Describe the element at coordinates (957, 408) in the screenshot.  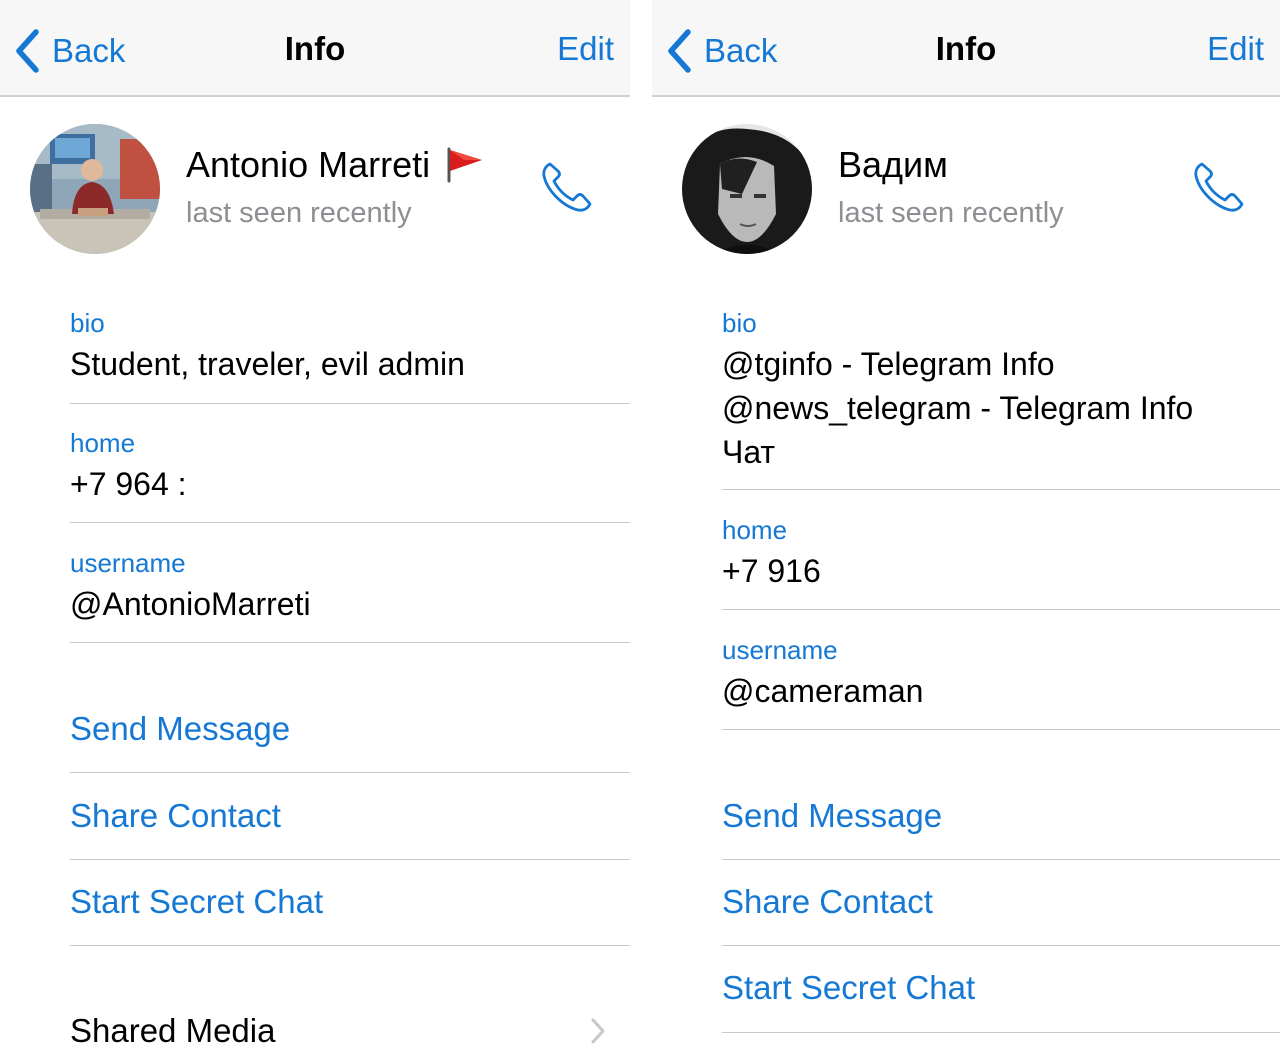
I see `bio-line-2: @news_telegram - Telegram Info` at that location.